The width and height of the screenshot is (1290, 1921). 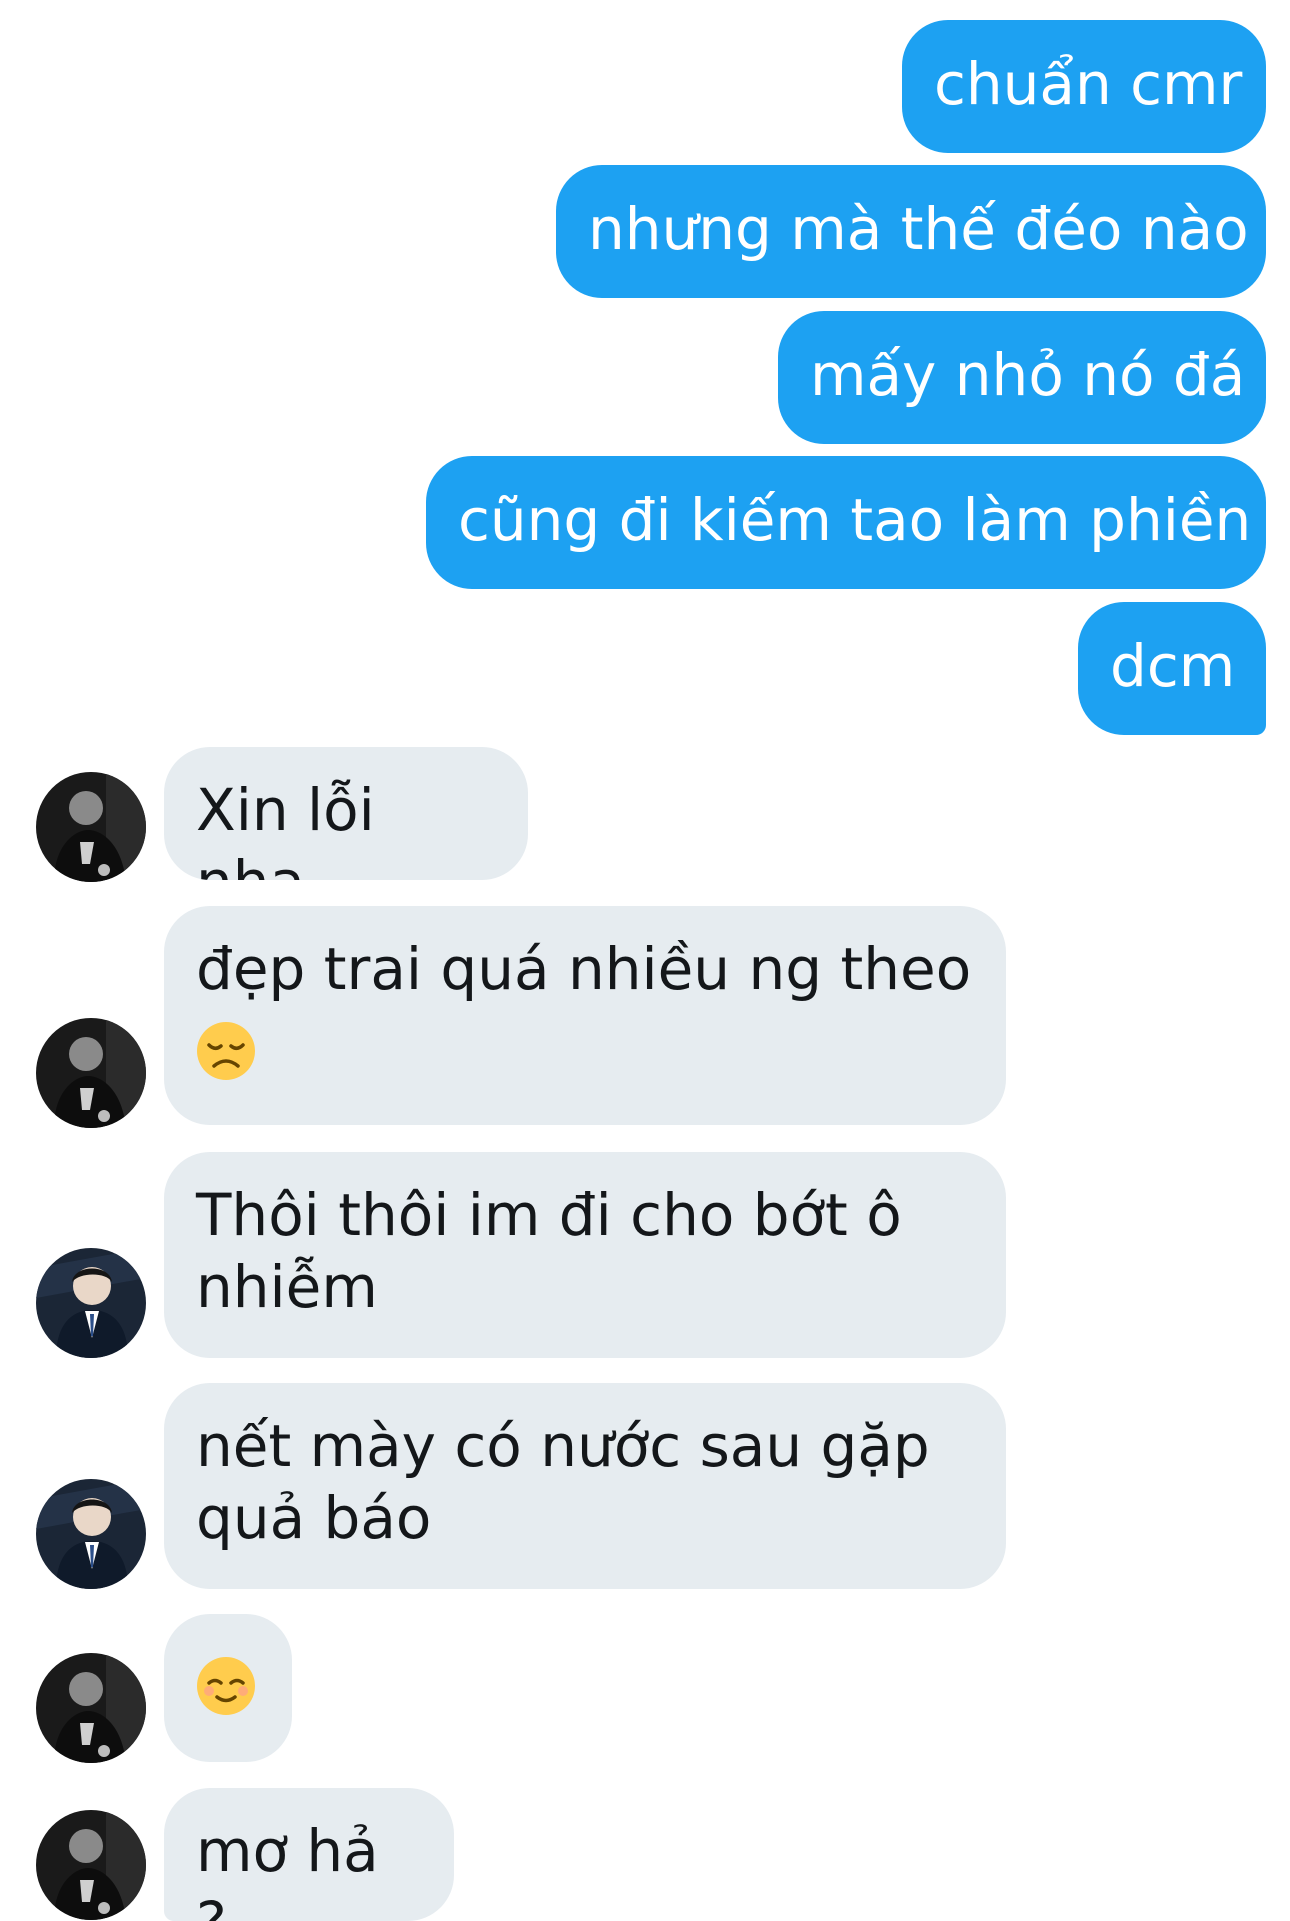 I want to click on received-message-bubble: nết mày có nước sau gặp quả báo, so click(x=585, y=1486).